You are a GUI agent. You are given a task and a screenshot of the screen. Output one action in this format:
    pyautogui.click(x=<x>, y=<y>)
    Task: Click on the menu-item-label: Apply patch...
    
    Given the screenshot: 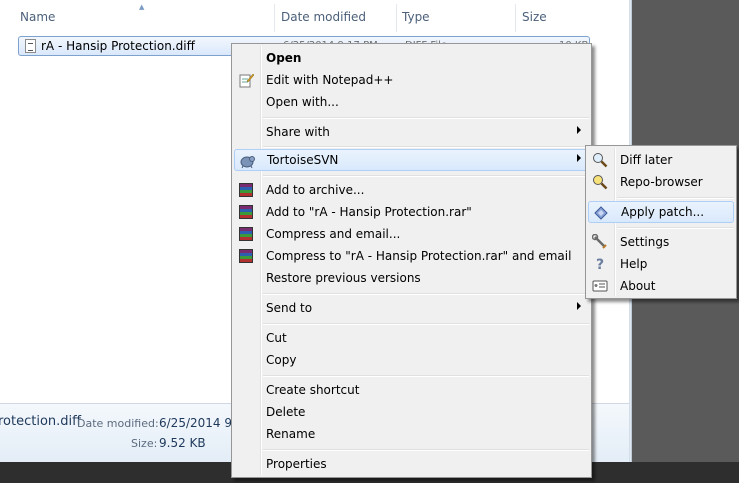 What is the action you would take?
    pyautogui.click(x=663, y=212)
    